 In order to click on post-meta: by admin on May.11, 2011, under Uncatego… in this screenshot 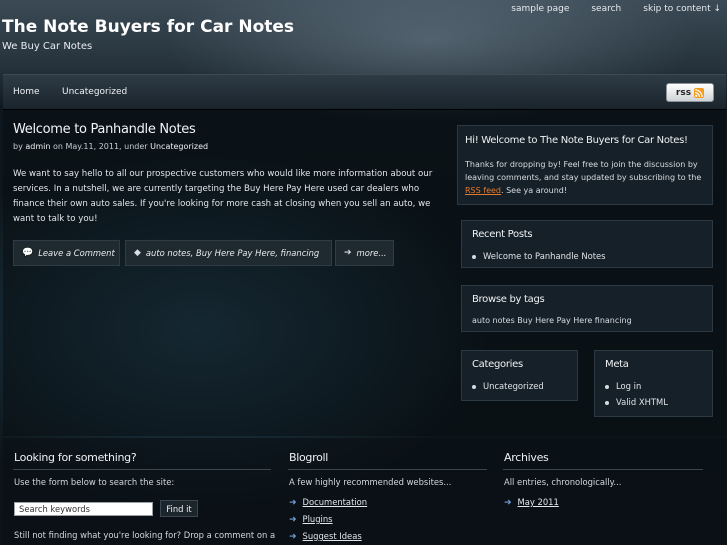, I will do `click(110, 146)`.